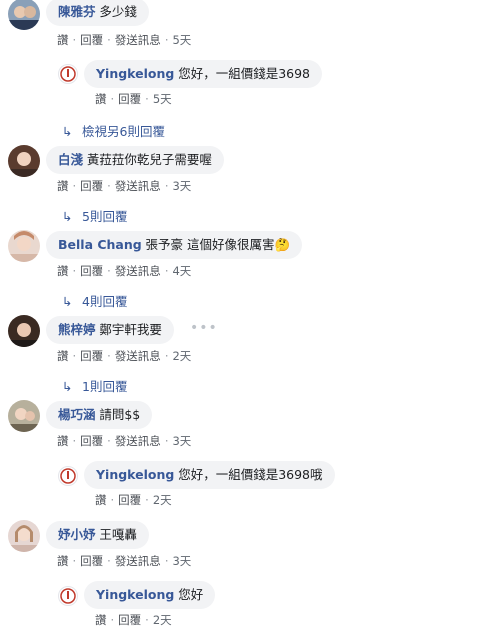  I want to click on commenter-name: 熊梓婷, so click(77, 329).